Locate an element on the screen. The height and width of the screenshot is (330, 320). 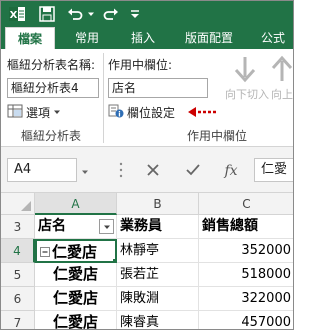
pivot-name-label: 樞紐分析表名稱: is located at coordinates (51, 65).